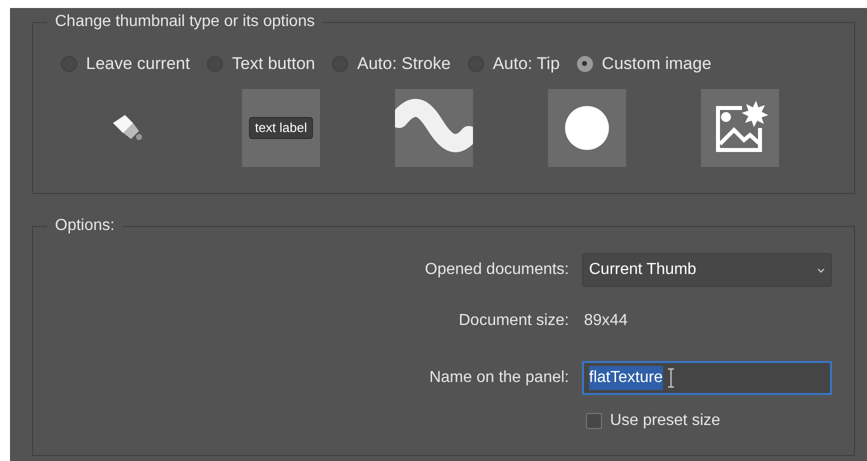 The height and width of the screenshot is (461, 867). I want to click on radio-label: Auto: Tip, so click(526, 64).